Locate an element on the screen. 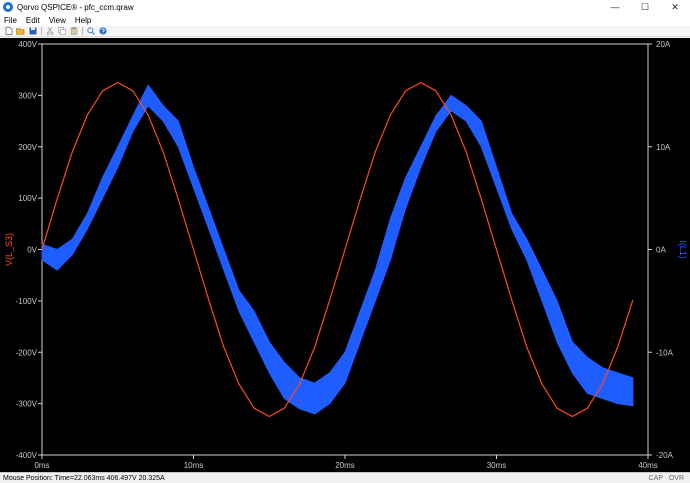 Image resolution: width=690 pixels, height=483 pixels. copy-icon is located at coordinates (61, 31).